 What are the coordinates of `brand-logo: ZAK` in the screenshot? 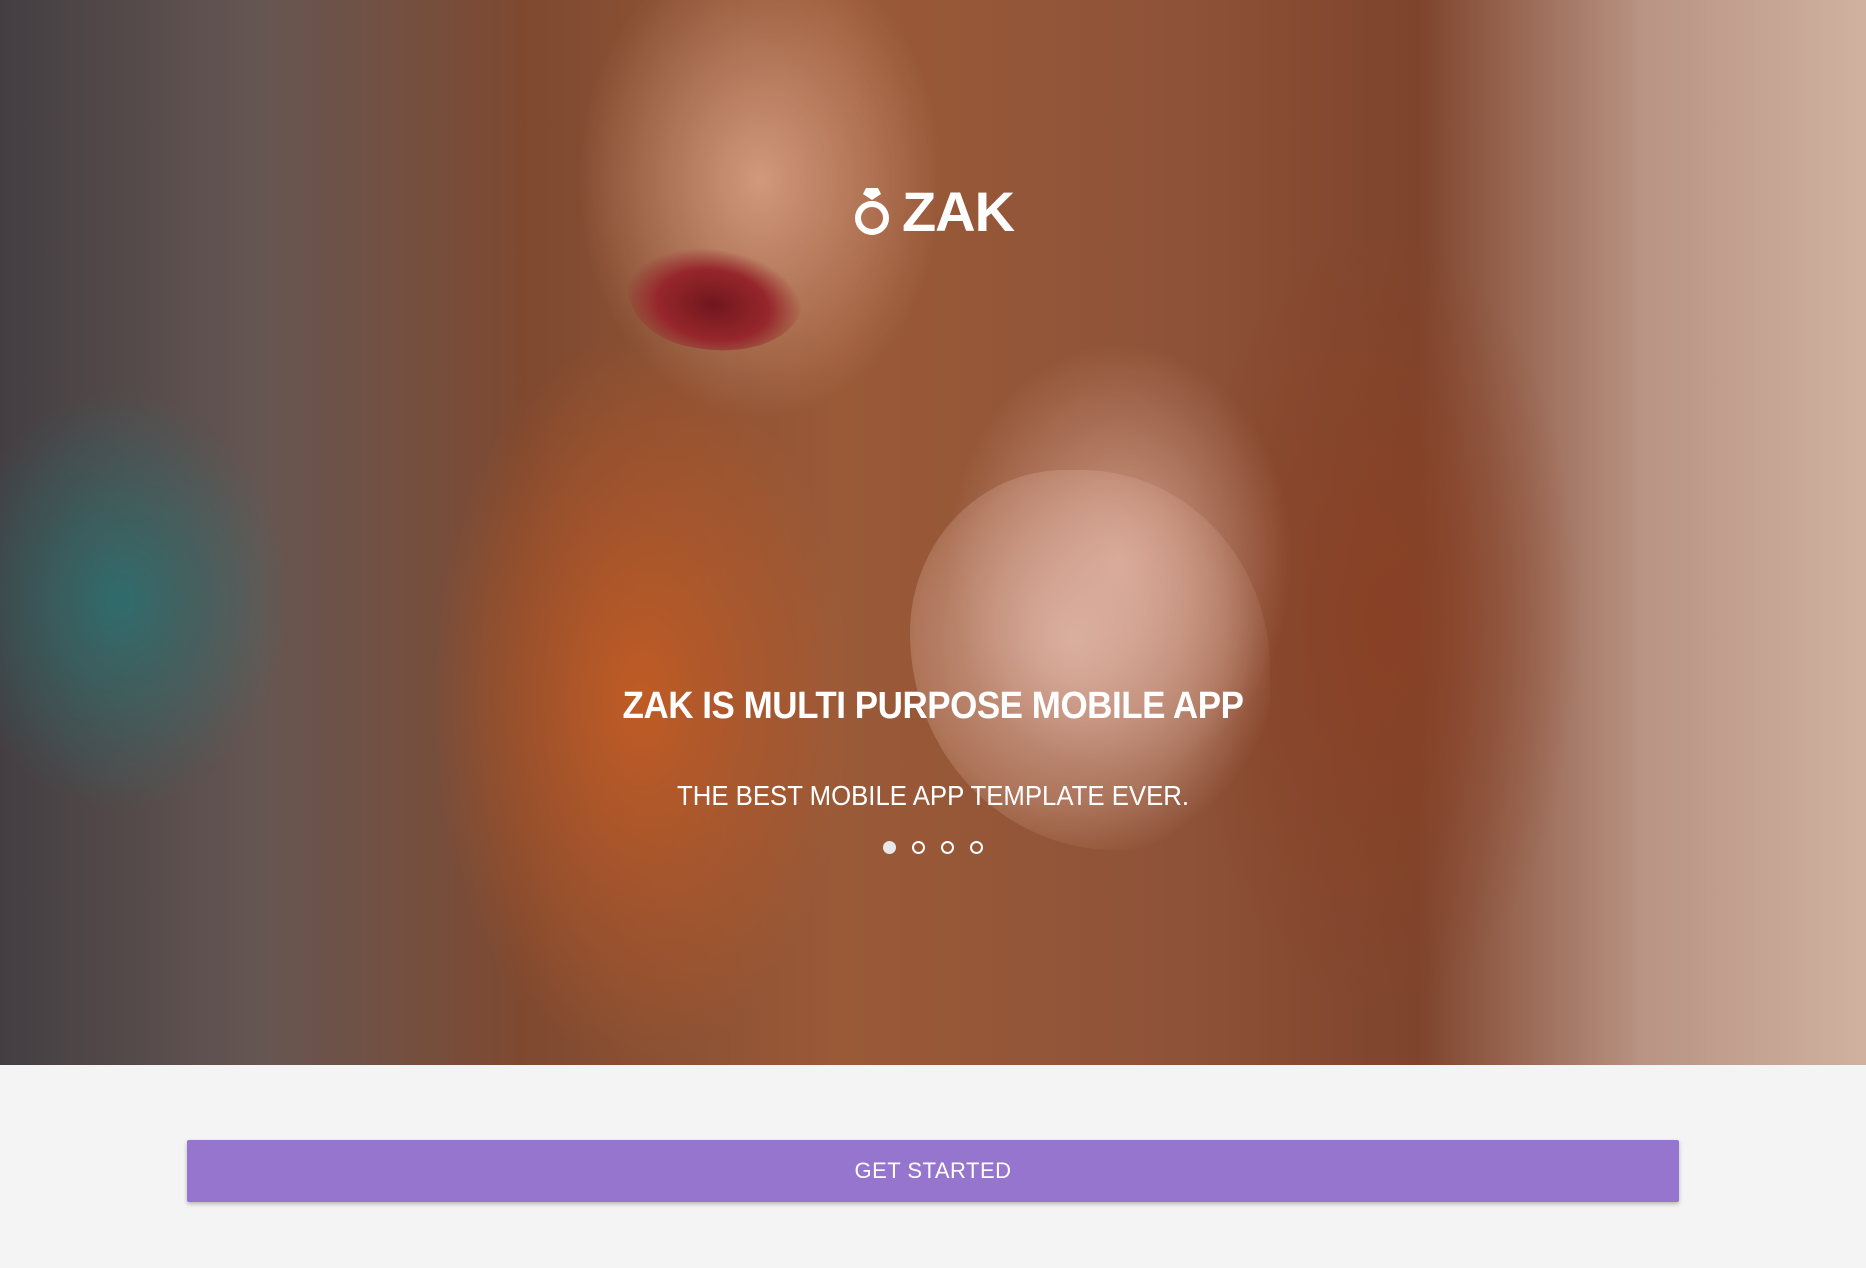 It's located at (933, 212).